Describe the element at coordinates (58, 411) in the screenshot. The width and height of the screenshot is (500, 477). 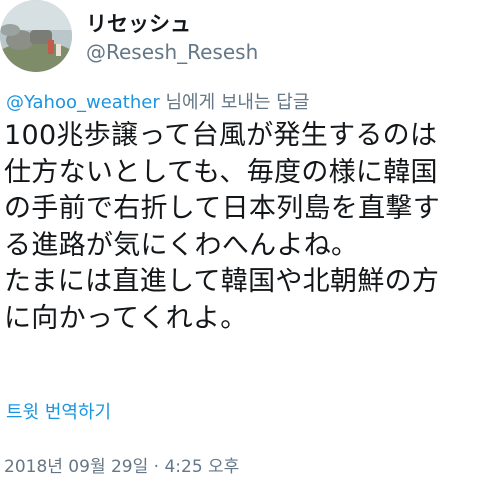
I see `translate-tweet-link: 트윗 번역하기` at that location.